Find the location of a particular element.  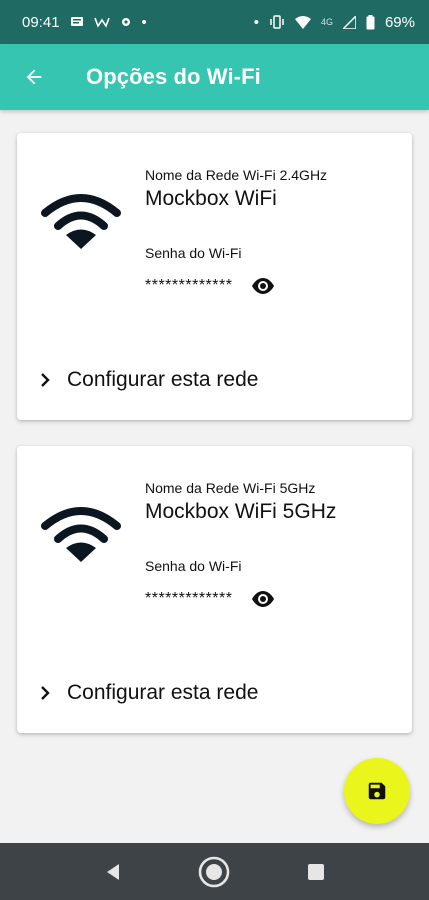

back-button is located at coordinates (34, 77).